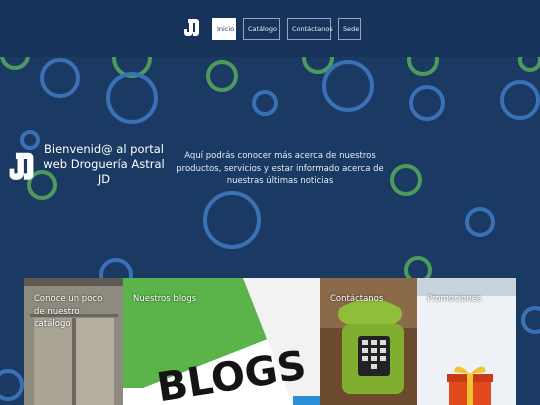  What do you see at coordinates (165, 299) in the screenshot?
I see `card-blogs-label: Nuestros blogs` at bounding box center [165, 299].